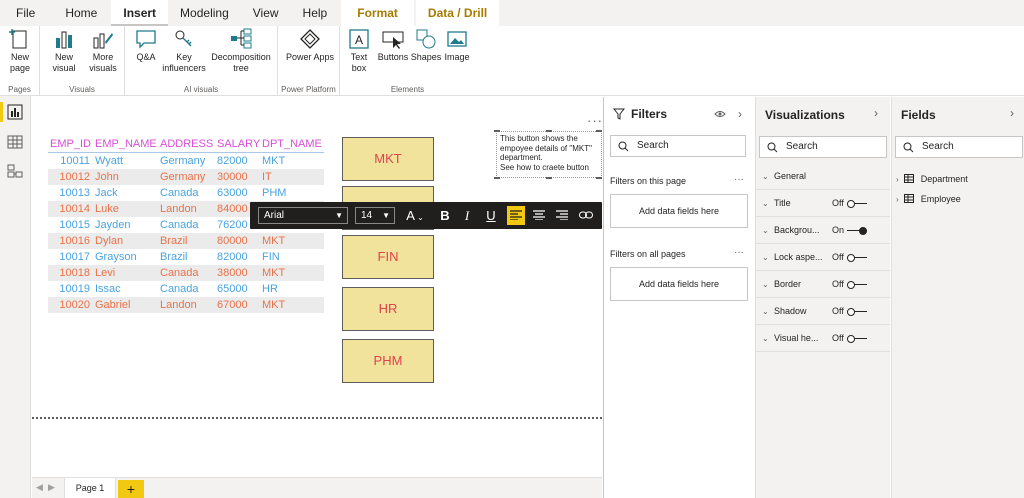  I want to click on page-tabs-bar: ◀ ▶ Page 1 +, so click(317, 487).